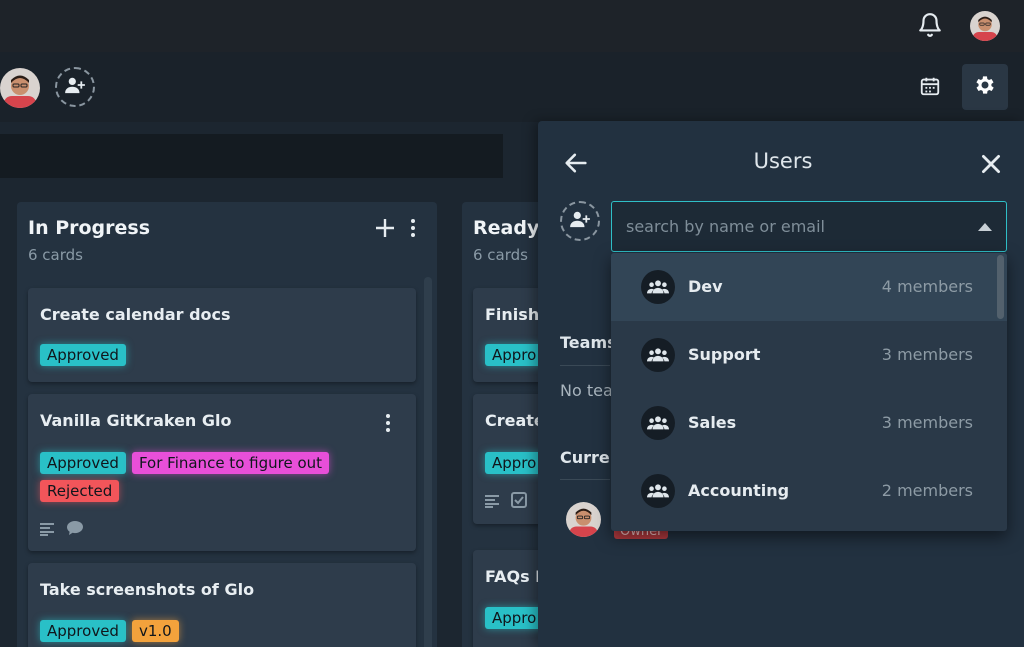 Image resolution: width=1024 pixels, height=647 pixels. I want to click on dropdown-item-support: Support 3 members, so click(809, 355).